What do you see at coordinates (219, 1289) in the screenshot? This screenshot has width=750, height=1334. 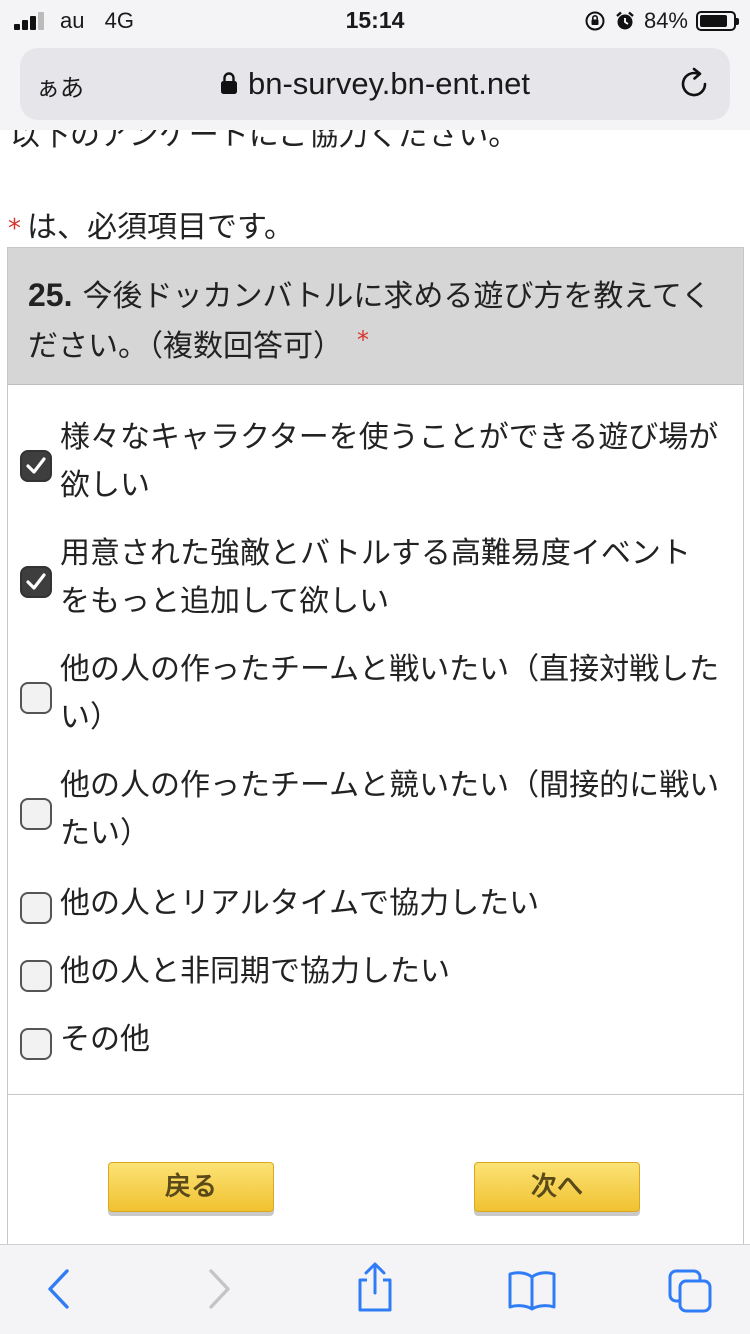 I see `forward-arrow-icon` at bounding box center [219, 1289].